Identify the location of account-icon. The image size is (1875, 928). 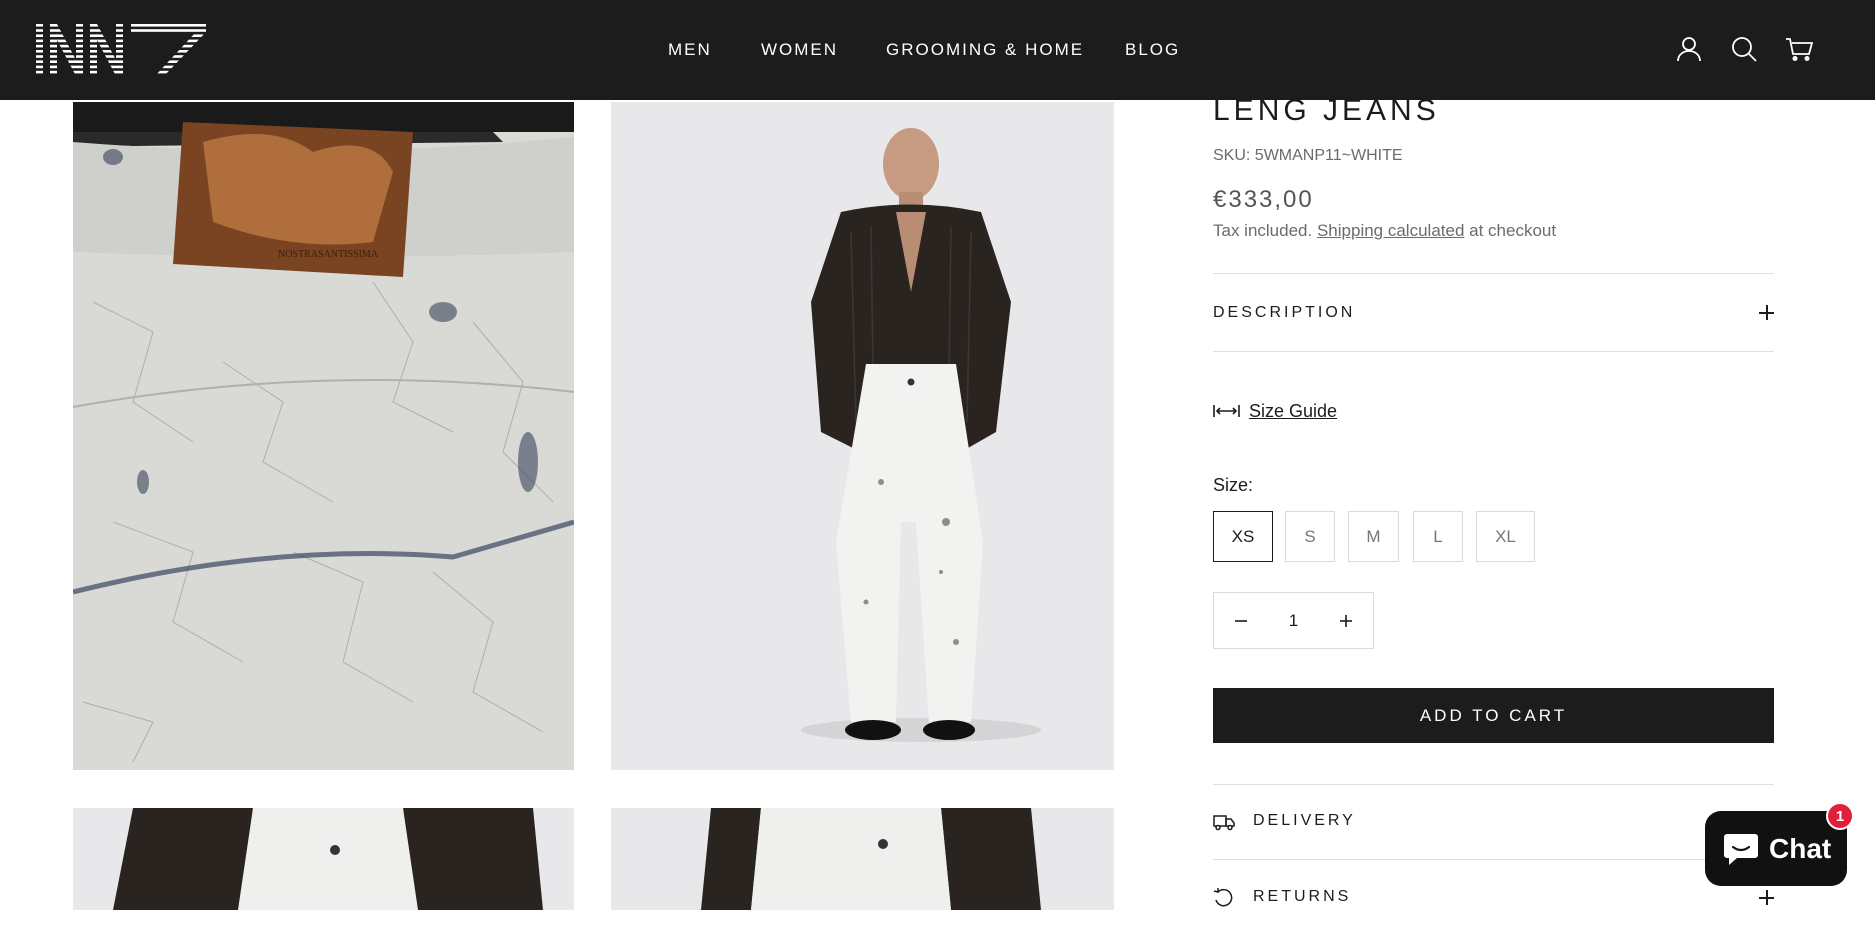
(1689, 49).